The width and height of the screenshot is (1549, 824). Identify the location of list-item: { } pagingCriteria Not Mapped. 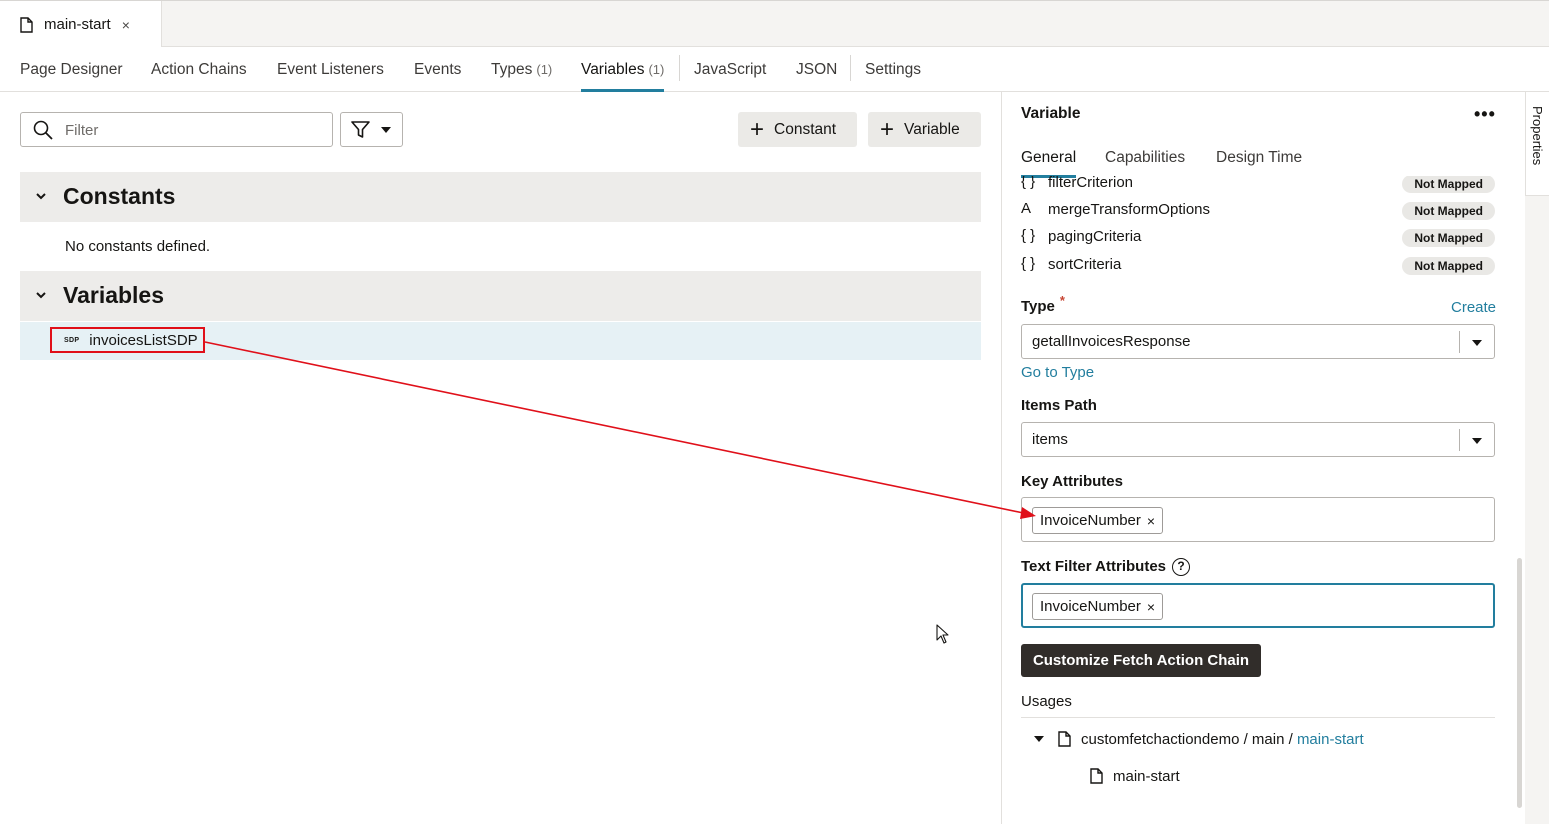
(1258, 238).